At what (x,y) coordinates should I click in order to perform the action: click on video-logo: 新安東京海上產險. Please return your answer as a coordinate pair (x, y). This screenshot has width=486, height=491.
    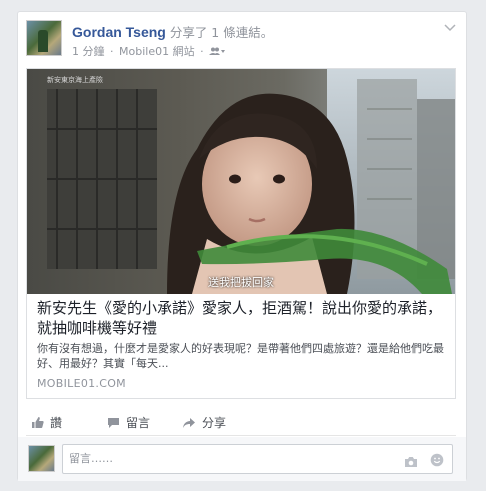
    Looking at the image, I should click on (75, 80).